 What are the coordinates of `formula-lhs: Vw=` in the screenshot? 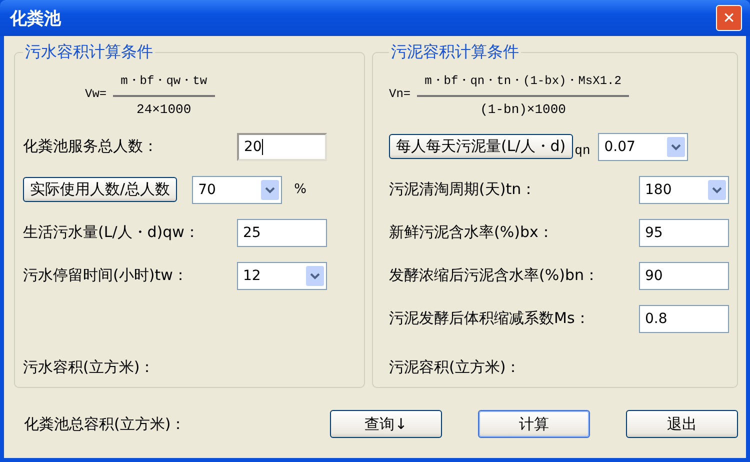 It's located at (96, 94).